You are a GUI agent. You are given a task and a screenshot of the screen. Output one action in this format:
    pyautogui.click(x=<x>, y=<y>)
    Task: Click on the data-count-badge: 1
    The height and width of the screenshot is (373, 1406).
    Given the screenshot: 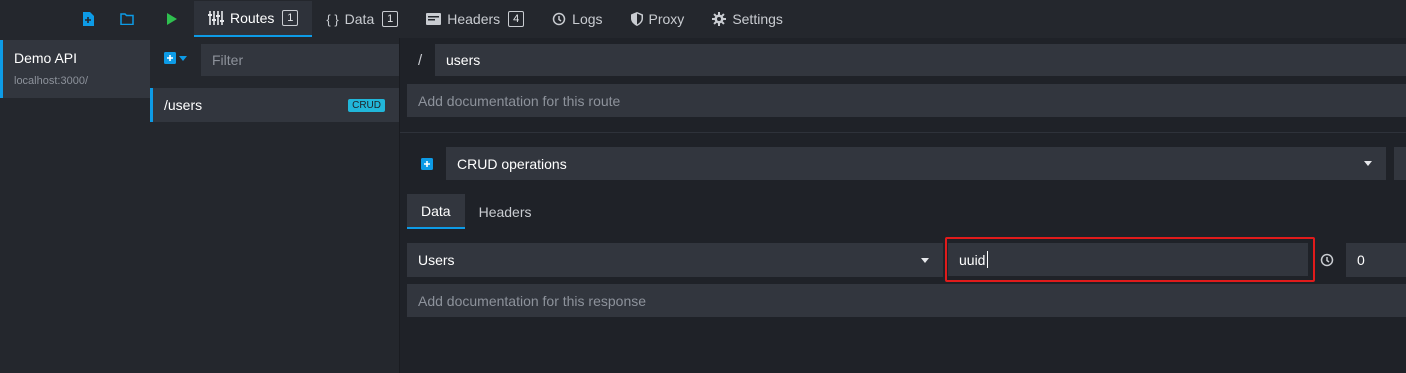 What is the action you would take?
    pyautogui.click(x=390, y=19)
    